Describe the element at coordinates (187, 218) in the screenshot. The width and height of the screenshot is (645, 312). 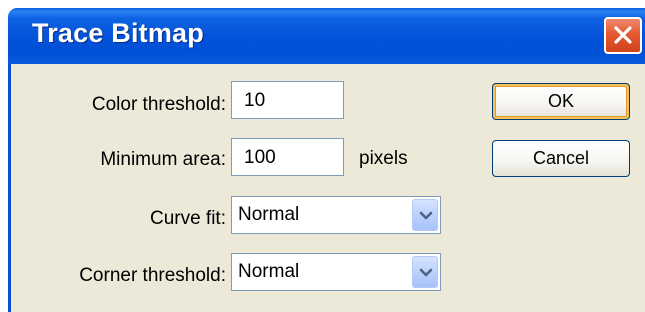
I see `curve-fit-label: Curve fit:` at that location.